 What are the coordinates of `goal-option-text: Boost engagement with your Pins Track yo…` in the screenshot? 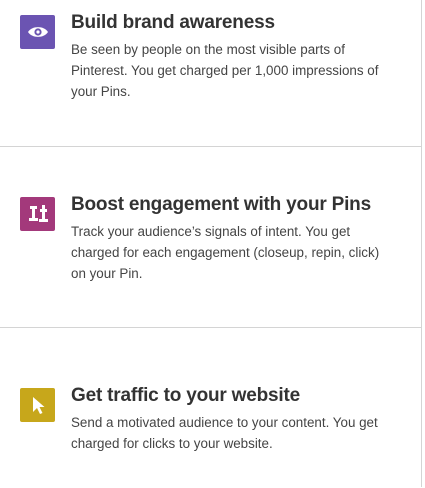 It's located at (236, 238).